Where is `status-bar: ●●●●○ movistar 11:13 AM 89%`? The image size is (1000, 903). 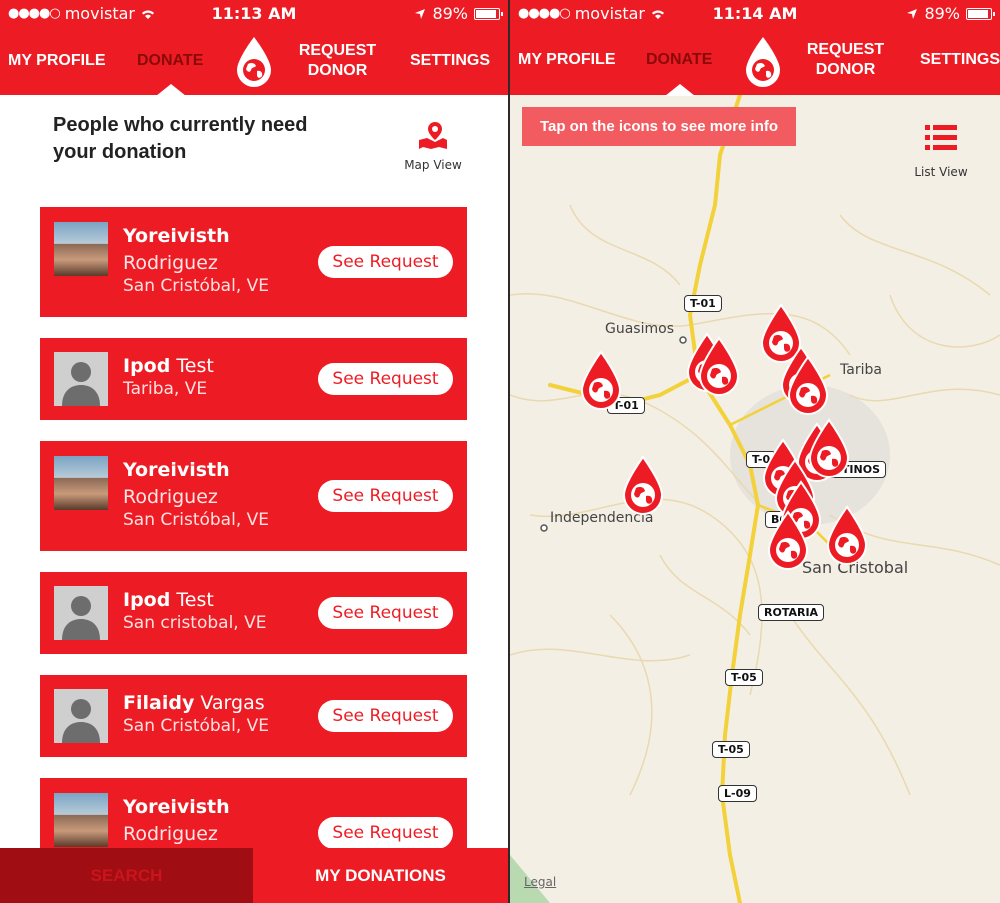
status-bar: ●●●●○ movistar 11:13 AM 89% is located at coordinates (254, 15).